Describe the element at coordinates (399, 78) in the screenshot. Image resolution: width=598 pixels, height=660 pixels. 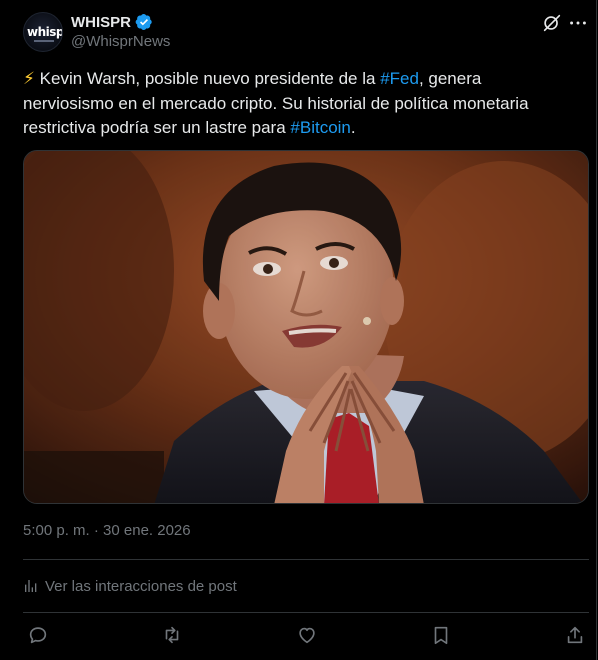
I see `hashtag-fed-link: #Fed` at that location.